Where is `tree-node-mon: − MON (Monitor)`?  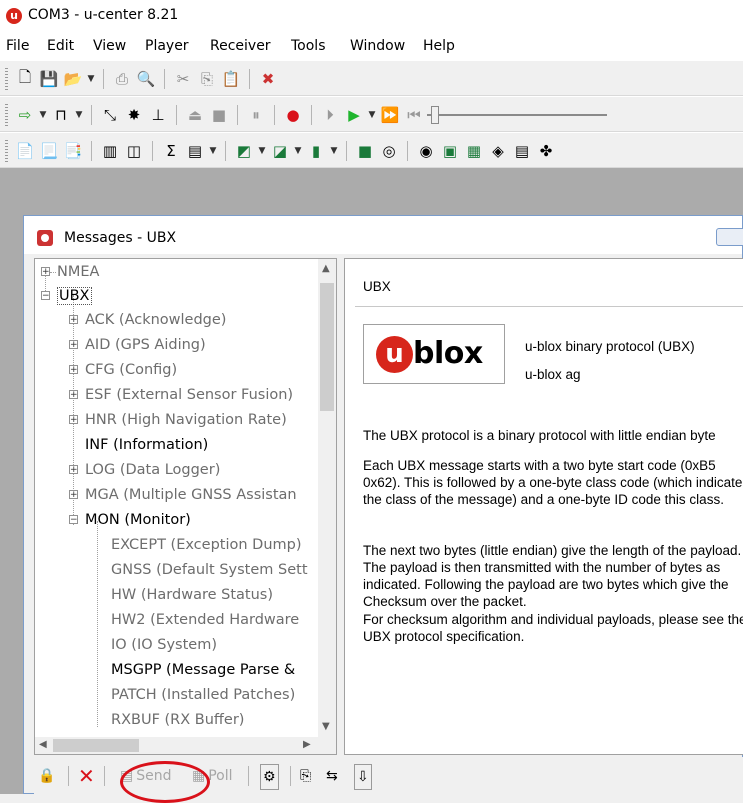
tree-node-mon: − MON (Monitor) is located at coordinates (128, 520).